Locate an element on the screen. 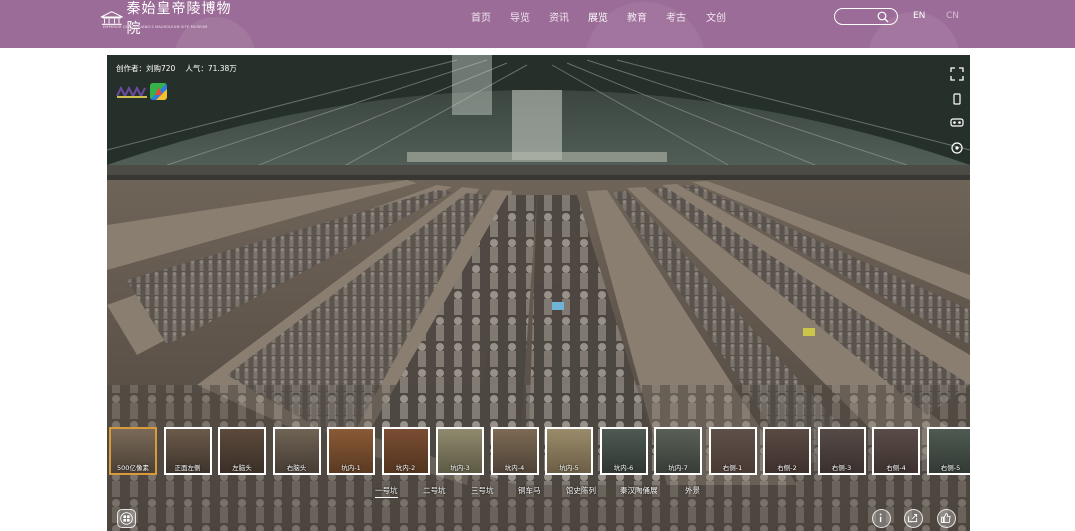 The height and width of the screenshot is (531, 1075). scene-thumbnail-label: 右侧-4 is located at coordinates (896, 468).